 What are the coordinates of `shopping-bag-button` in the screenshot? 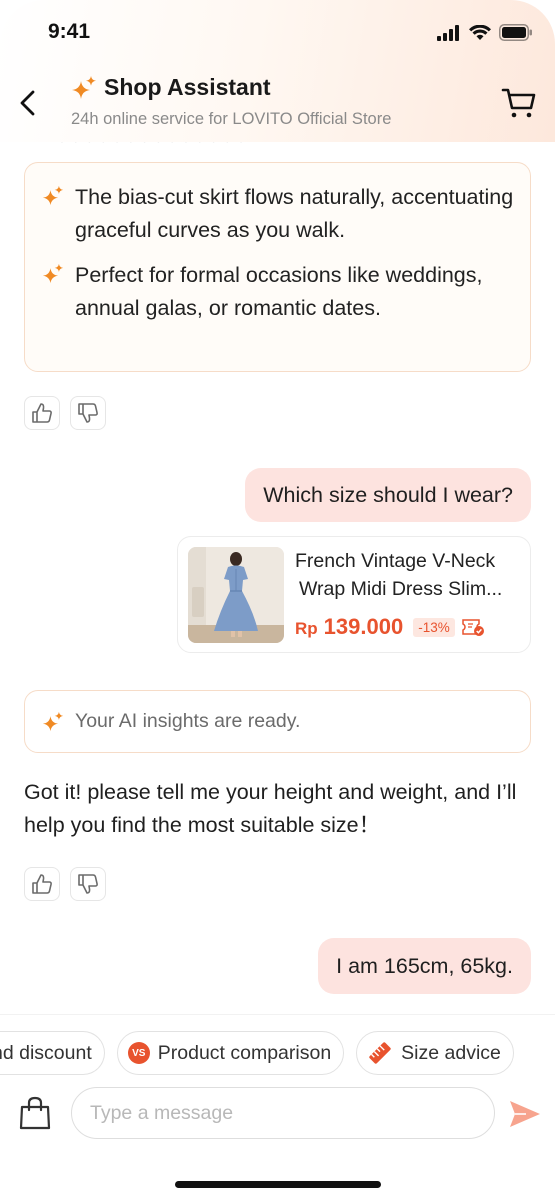 It's located at (35, 1113).